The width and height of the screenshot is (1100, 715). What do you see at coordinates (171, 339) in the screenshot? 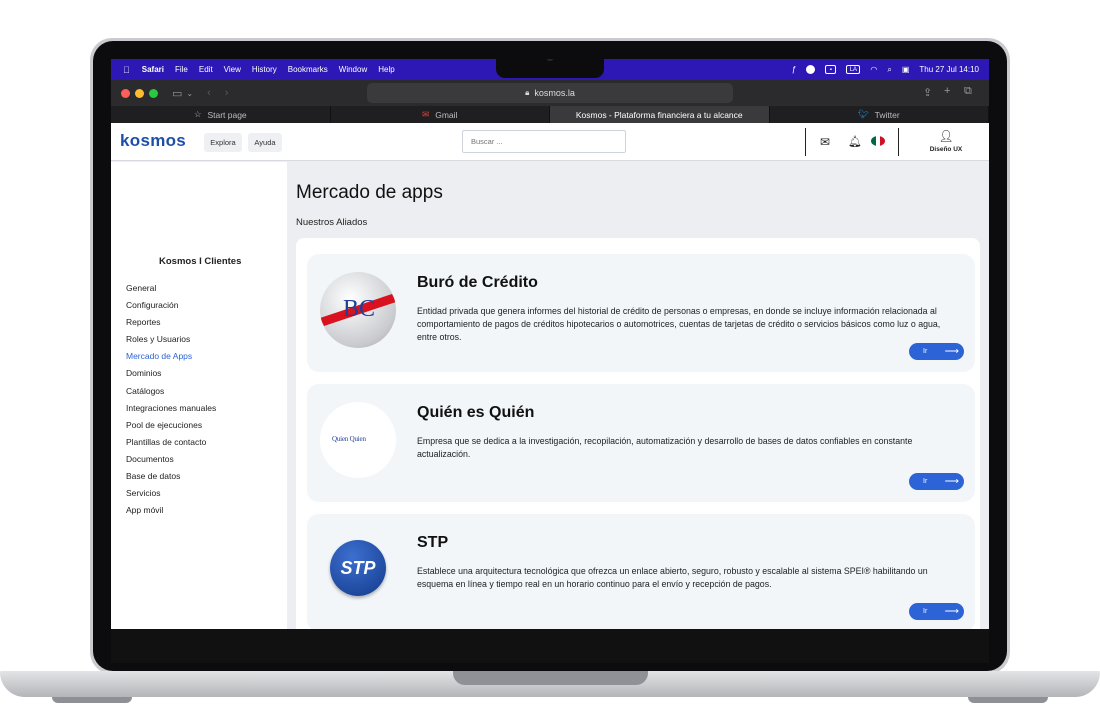
I see `sidebar-item-roles-usuarios: Roles y Usuarios` at bounding box center [171, 339].